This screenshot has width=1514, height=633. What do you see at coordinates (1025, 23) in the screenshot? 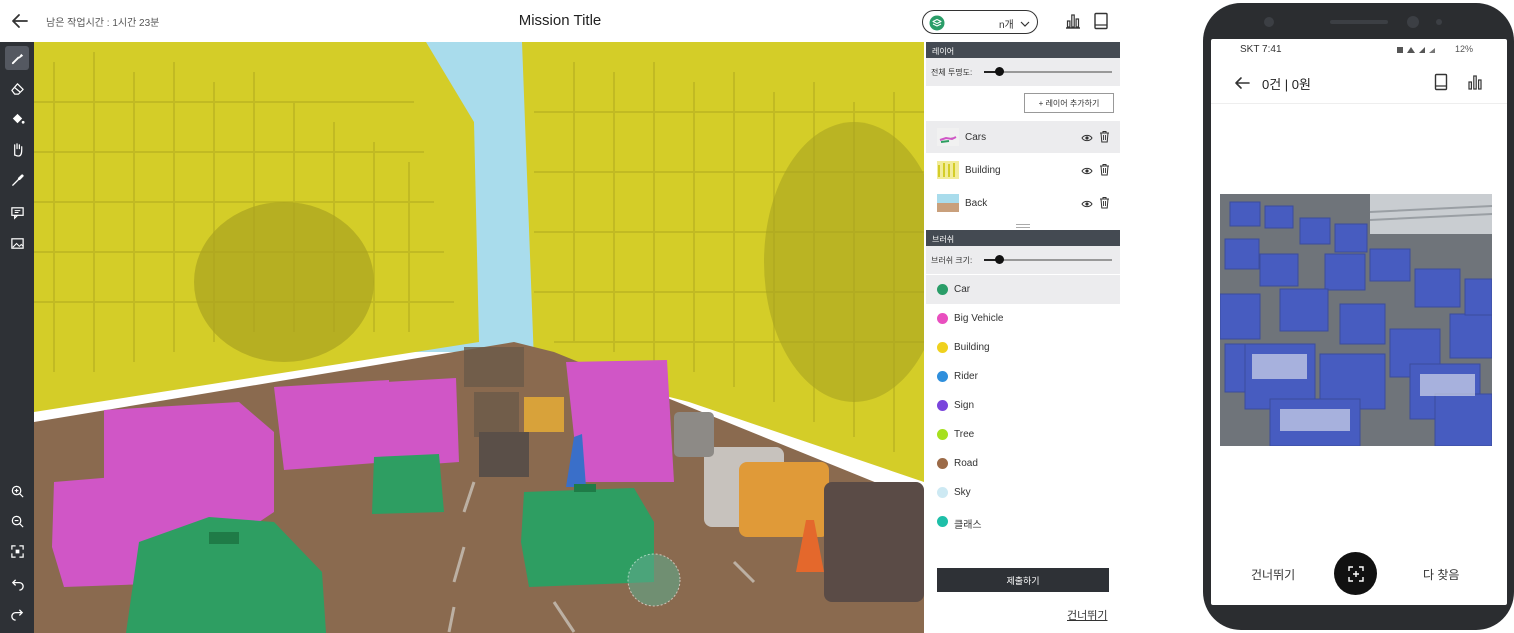
I see `chevron-down-icon` at bounding box center [1025, 23].